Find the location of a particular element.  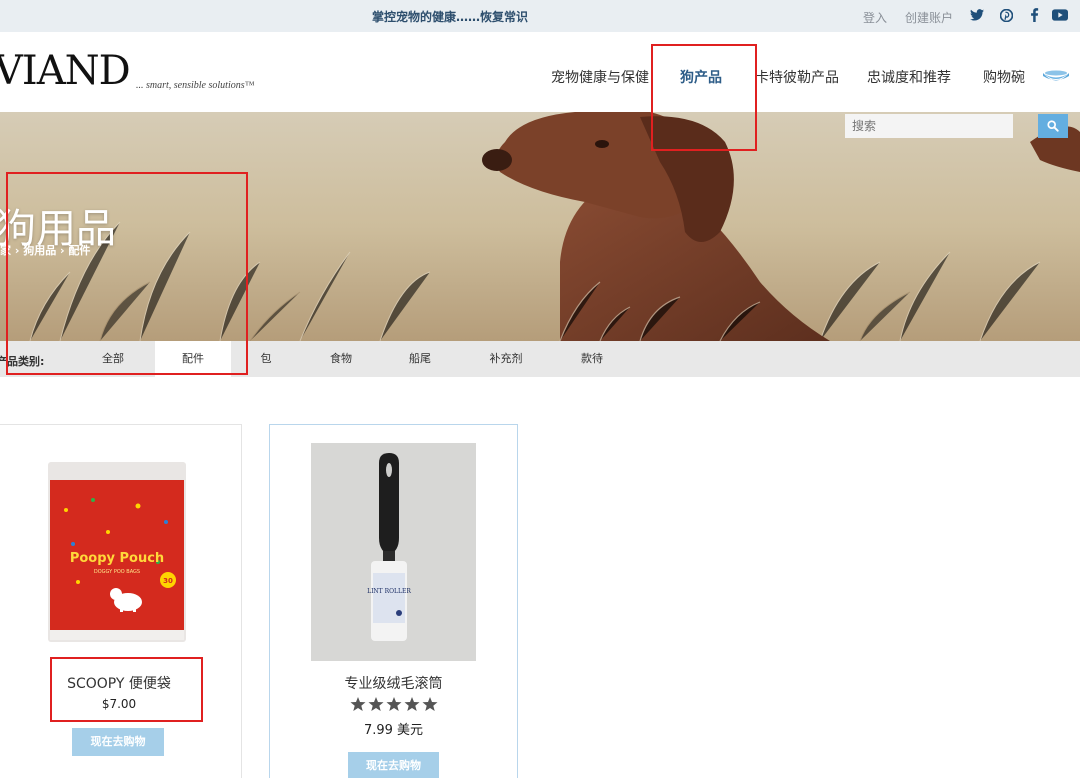

category-tab-all: 全部 is located at coordinates (113, 359).